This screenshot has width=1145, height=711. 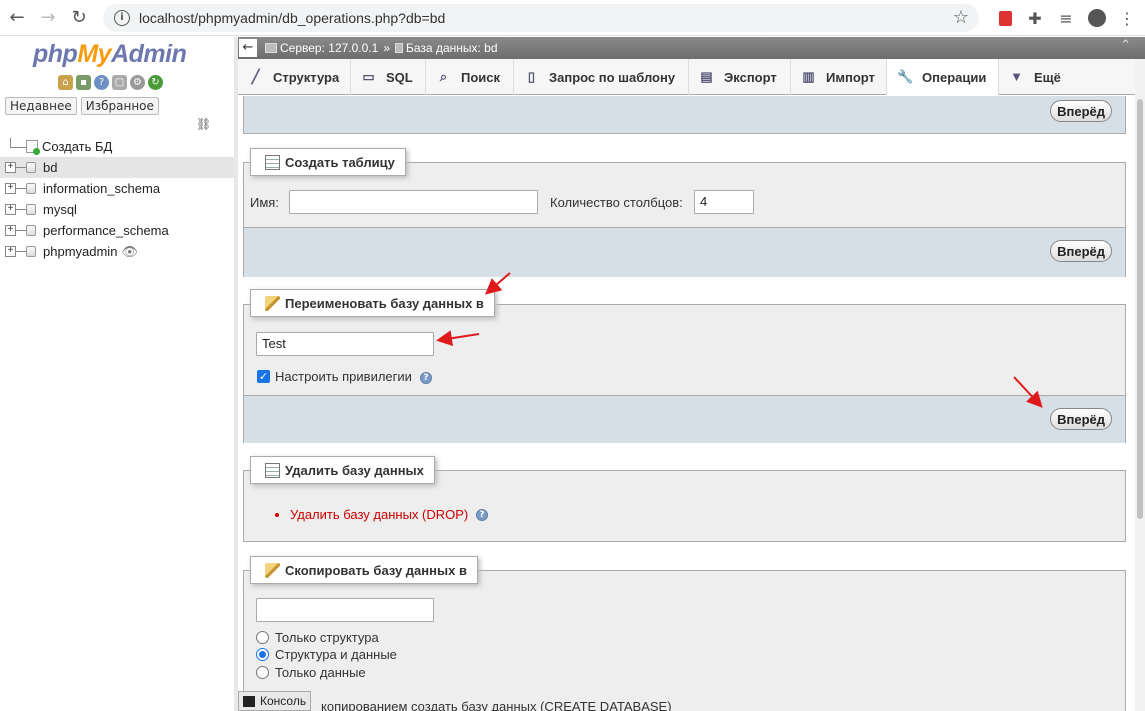 I want to click on sql-icon: ▭, so click(x=368, y=76).